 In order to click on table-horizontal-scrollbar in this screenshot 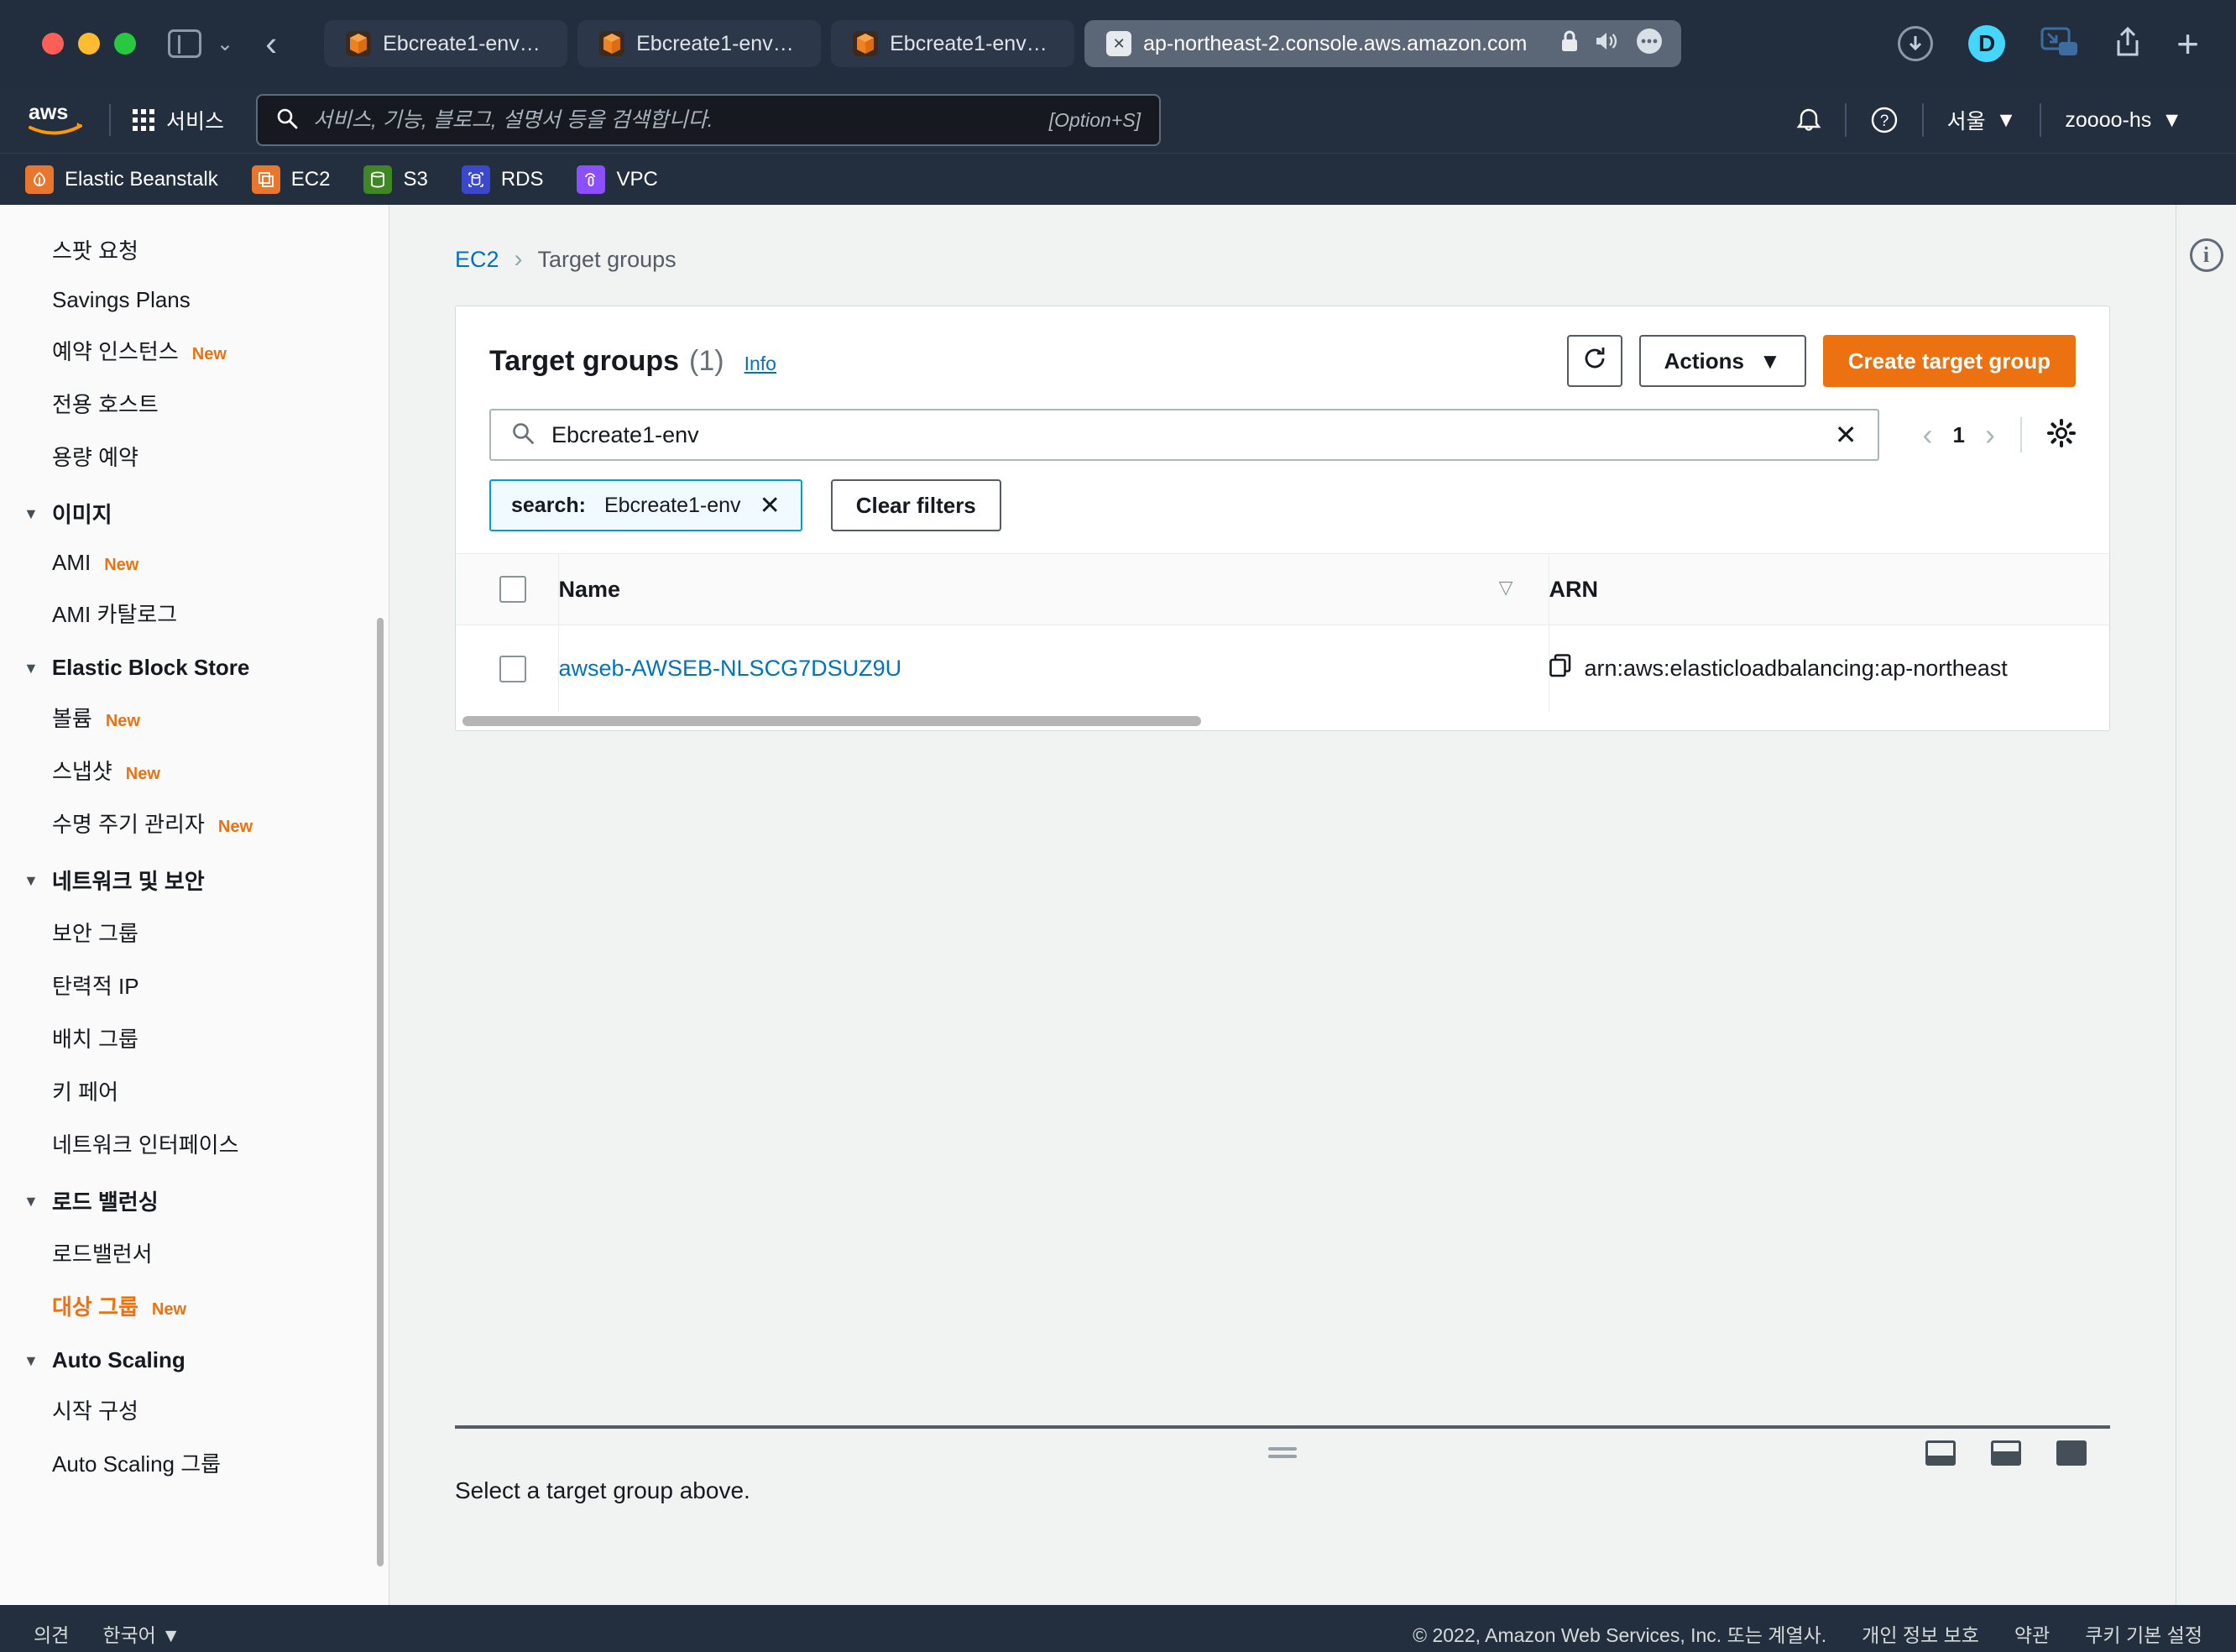, I will do `click(1282, 721)`.